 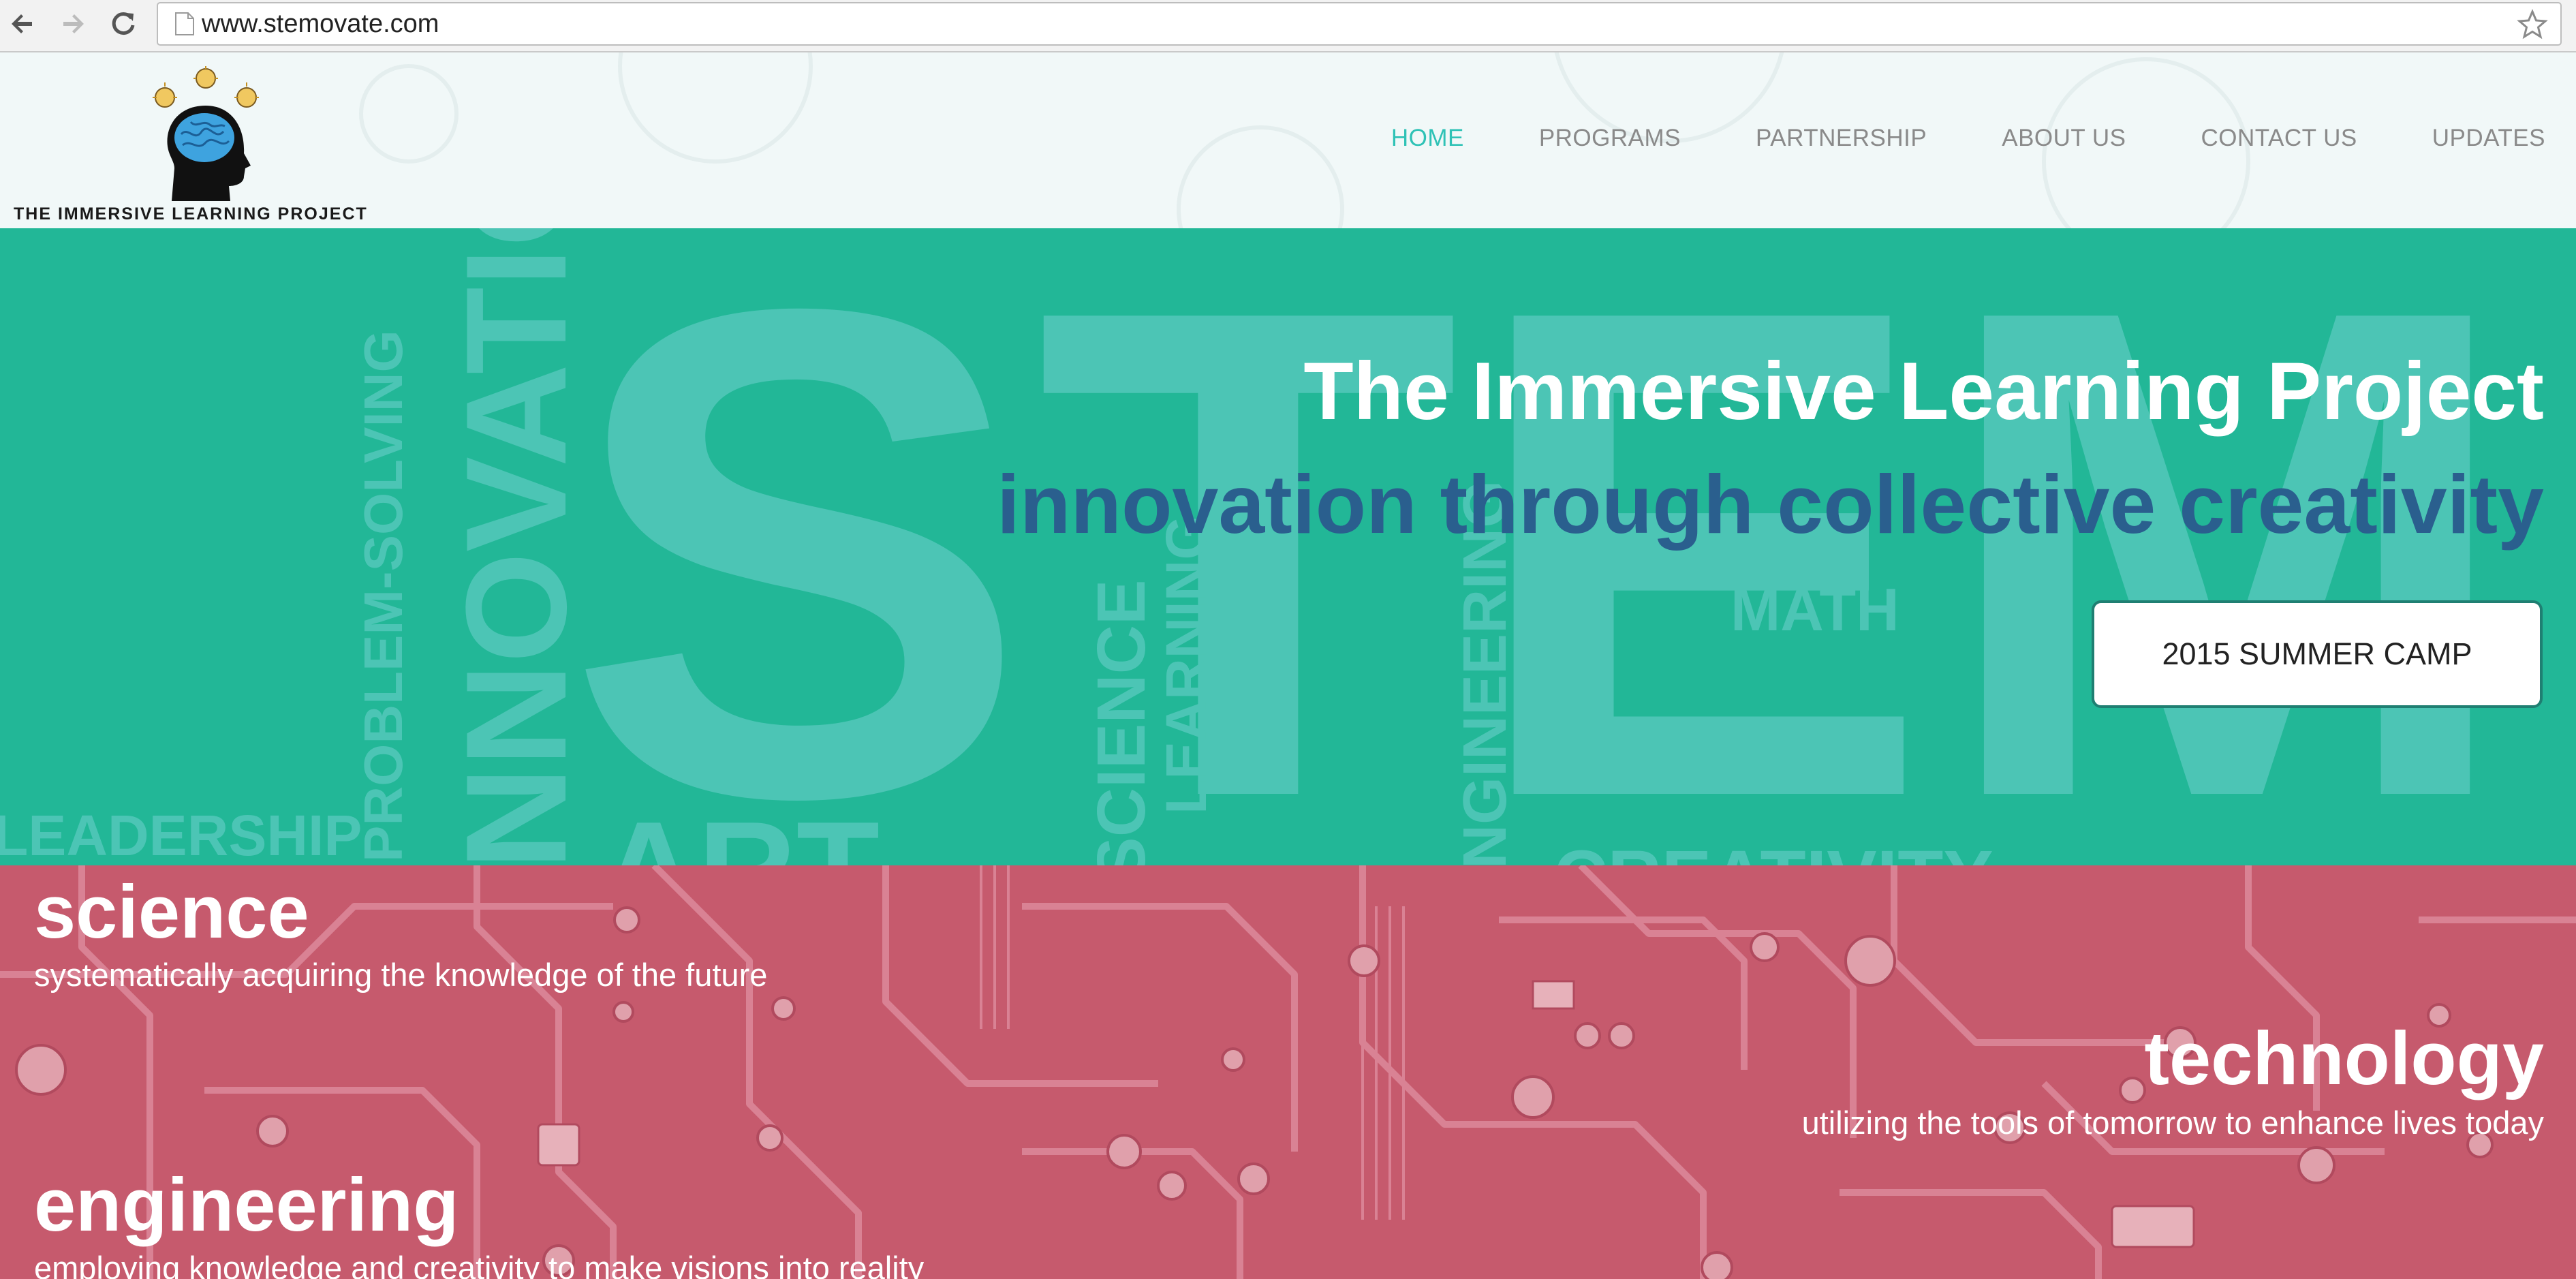 I want to click on bg-word-learning: LEARNING, so click(x=1186, y=664).